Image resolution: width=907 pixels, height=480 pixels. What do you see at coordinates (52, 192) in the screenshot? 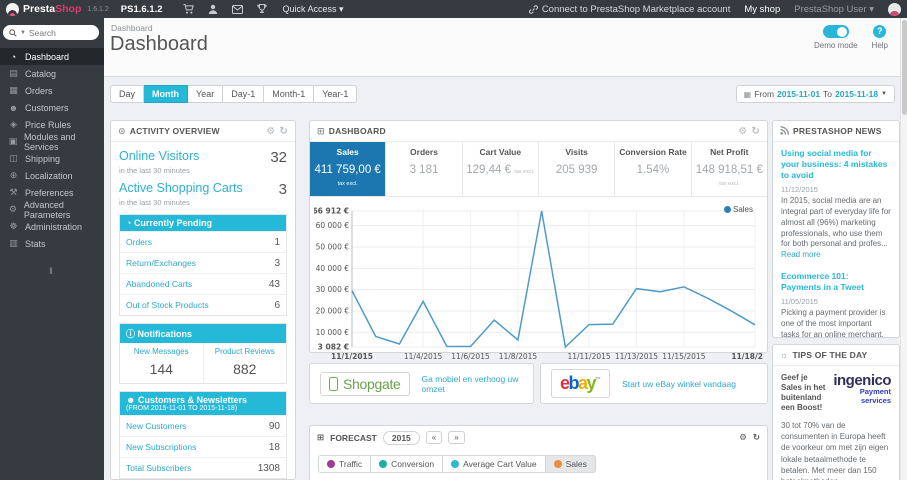
I see `sidebar-item-preferences: ⚒ Preferences` at bounding box center [52, 192].